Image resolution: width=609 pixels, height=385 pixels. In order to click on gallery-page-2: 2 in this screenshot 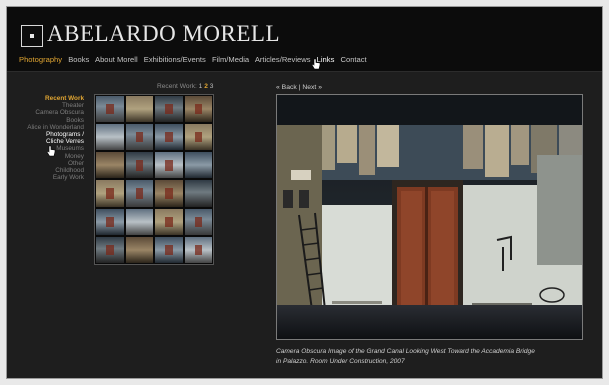, I will do `click(206, 86)`.